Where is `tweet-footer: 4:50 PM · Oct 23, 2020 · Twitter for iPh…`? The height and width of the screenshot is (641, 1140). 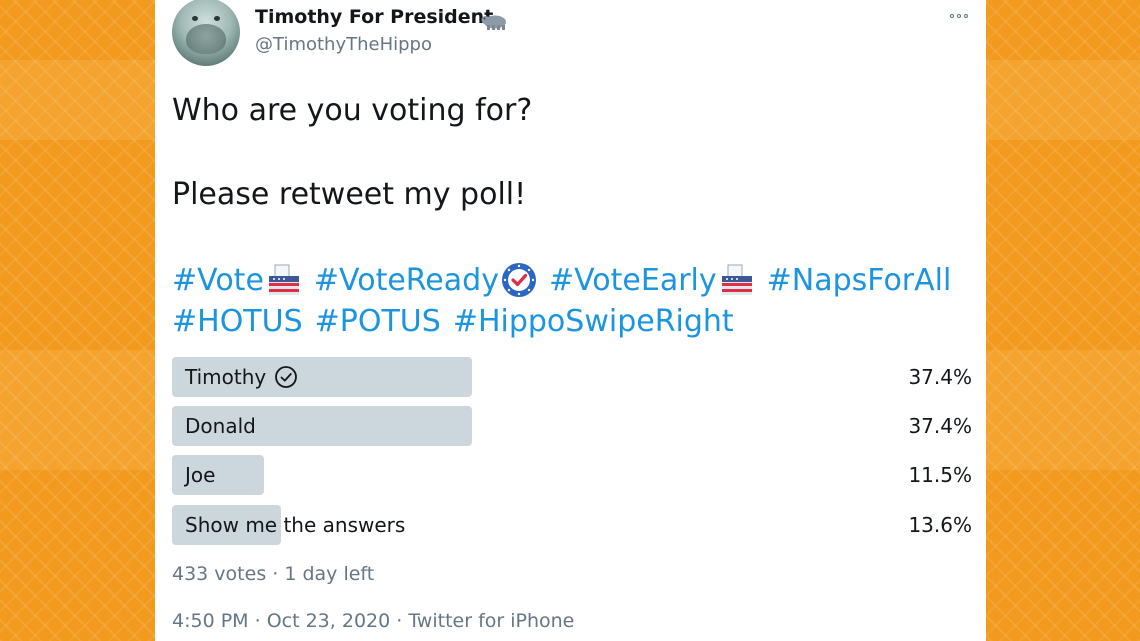
tweet-footer: 4:50 PM · Oct 23, 2020 · Twitter for iPh… is located at coordinates (373, 621).